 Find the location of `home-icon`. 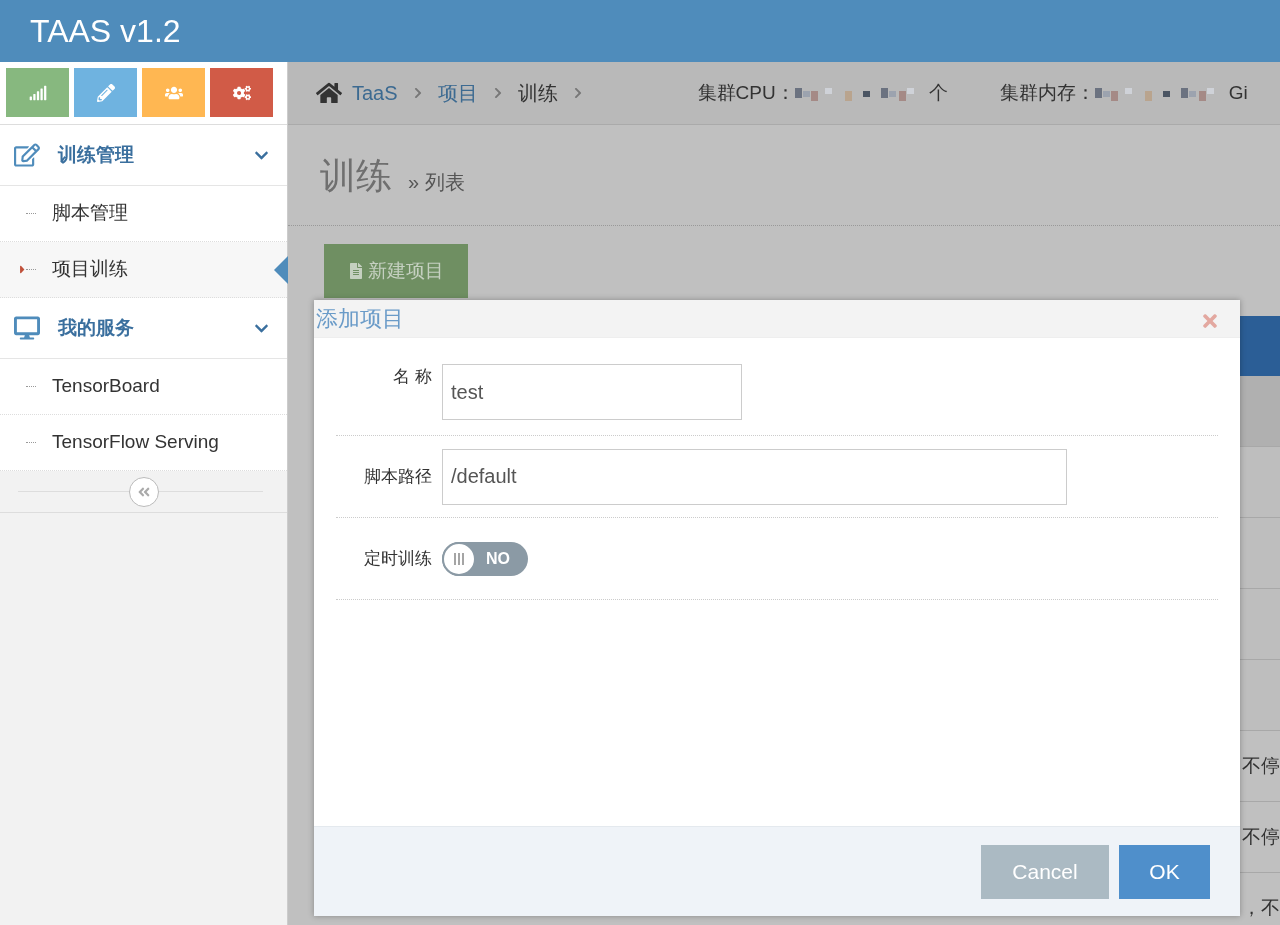

home-icon is located at coordinates (329, 93).